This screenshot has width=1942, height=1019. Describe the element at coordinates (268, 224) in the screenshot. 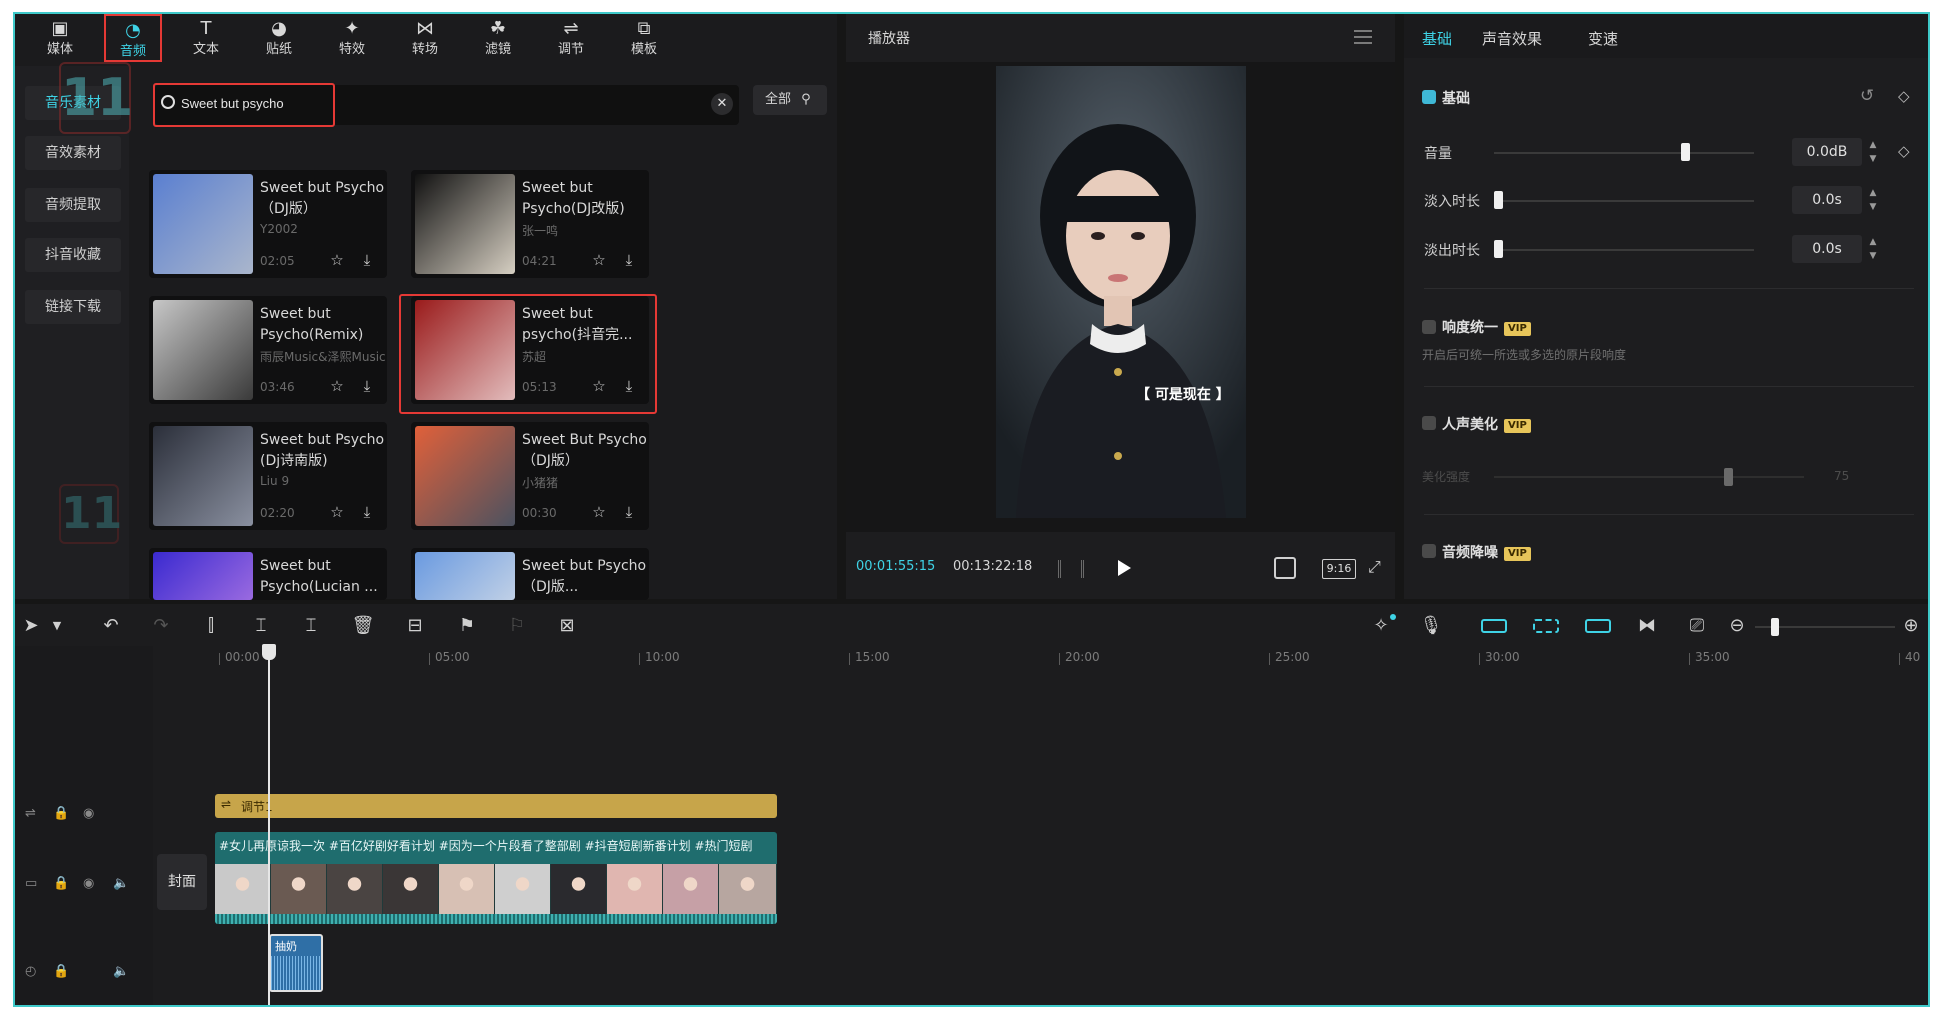

I see `music-card: Sweet but Psycho（DJ版） Y2002 02:05 ☆ ⤓` at that location.